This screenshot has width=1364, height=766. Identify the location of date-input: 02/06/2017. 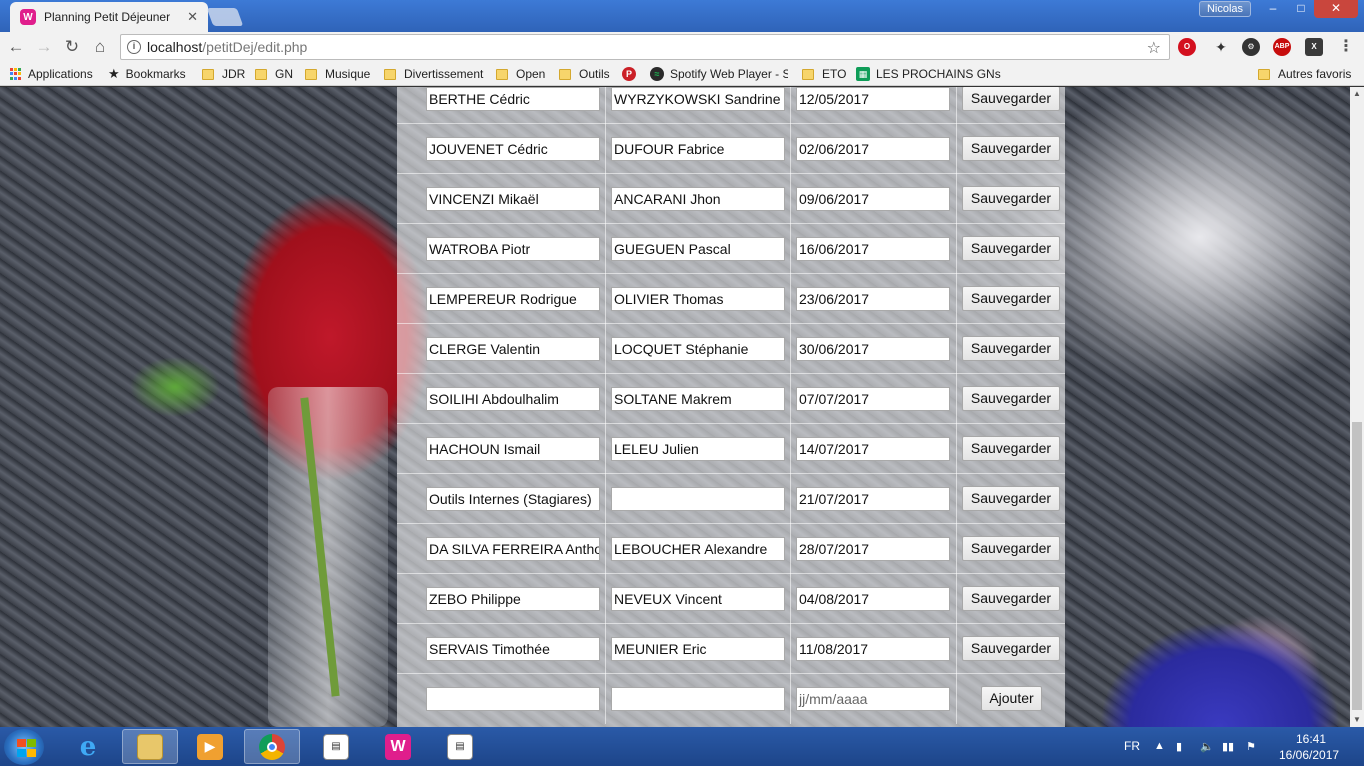
(873, 149).